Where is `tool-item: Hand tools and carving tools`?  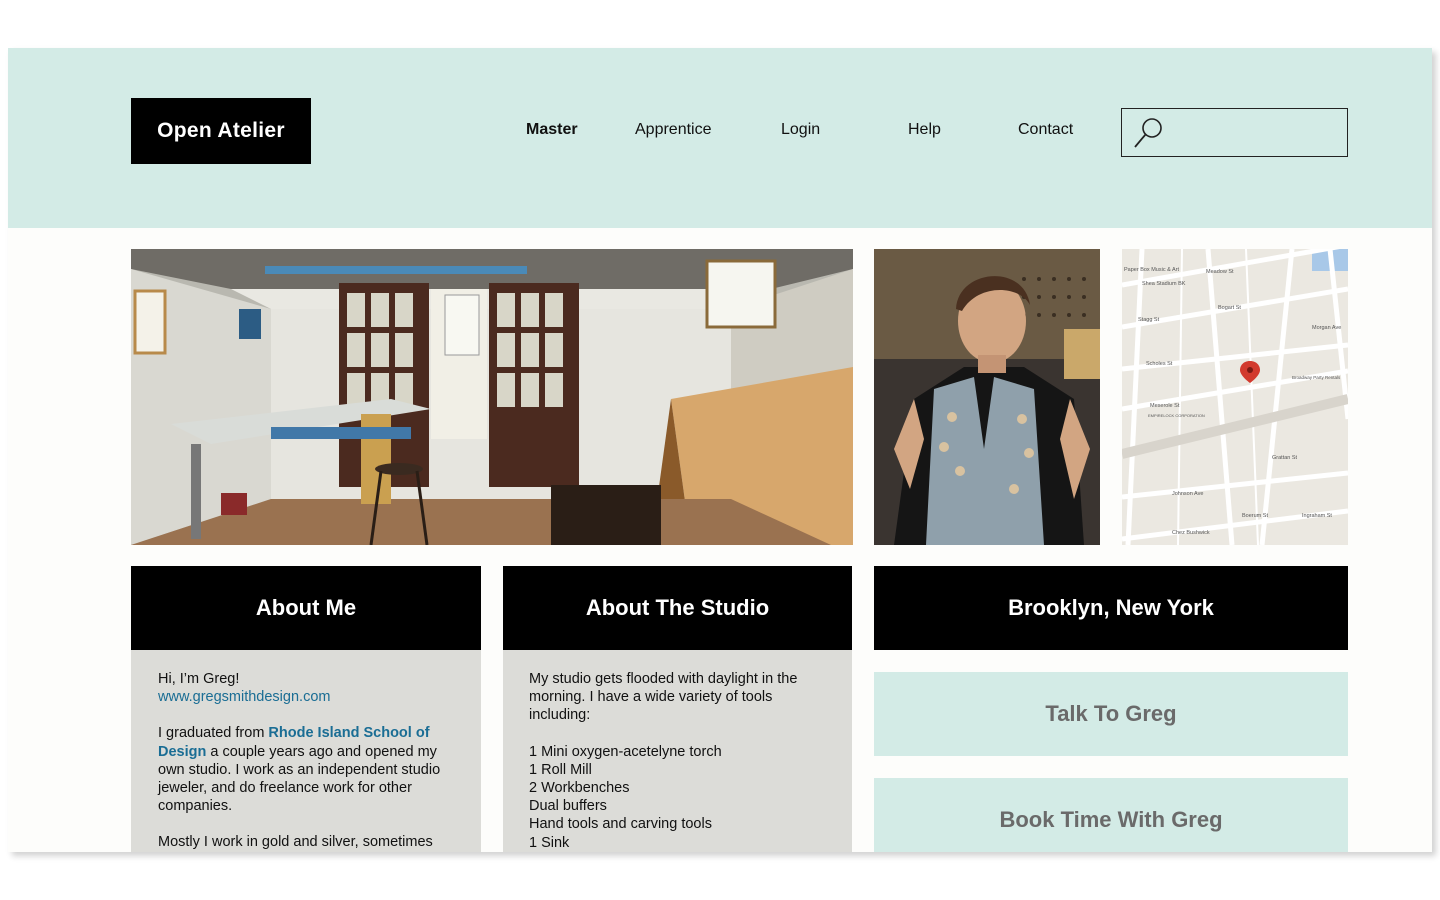 tool-item: Hand tools and carving tools is located at coordinates (620, 824).